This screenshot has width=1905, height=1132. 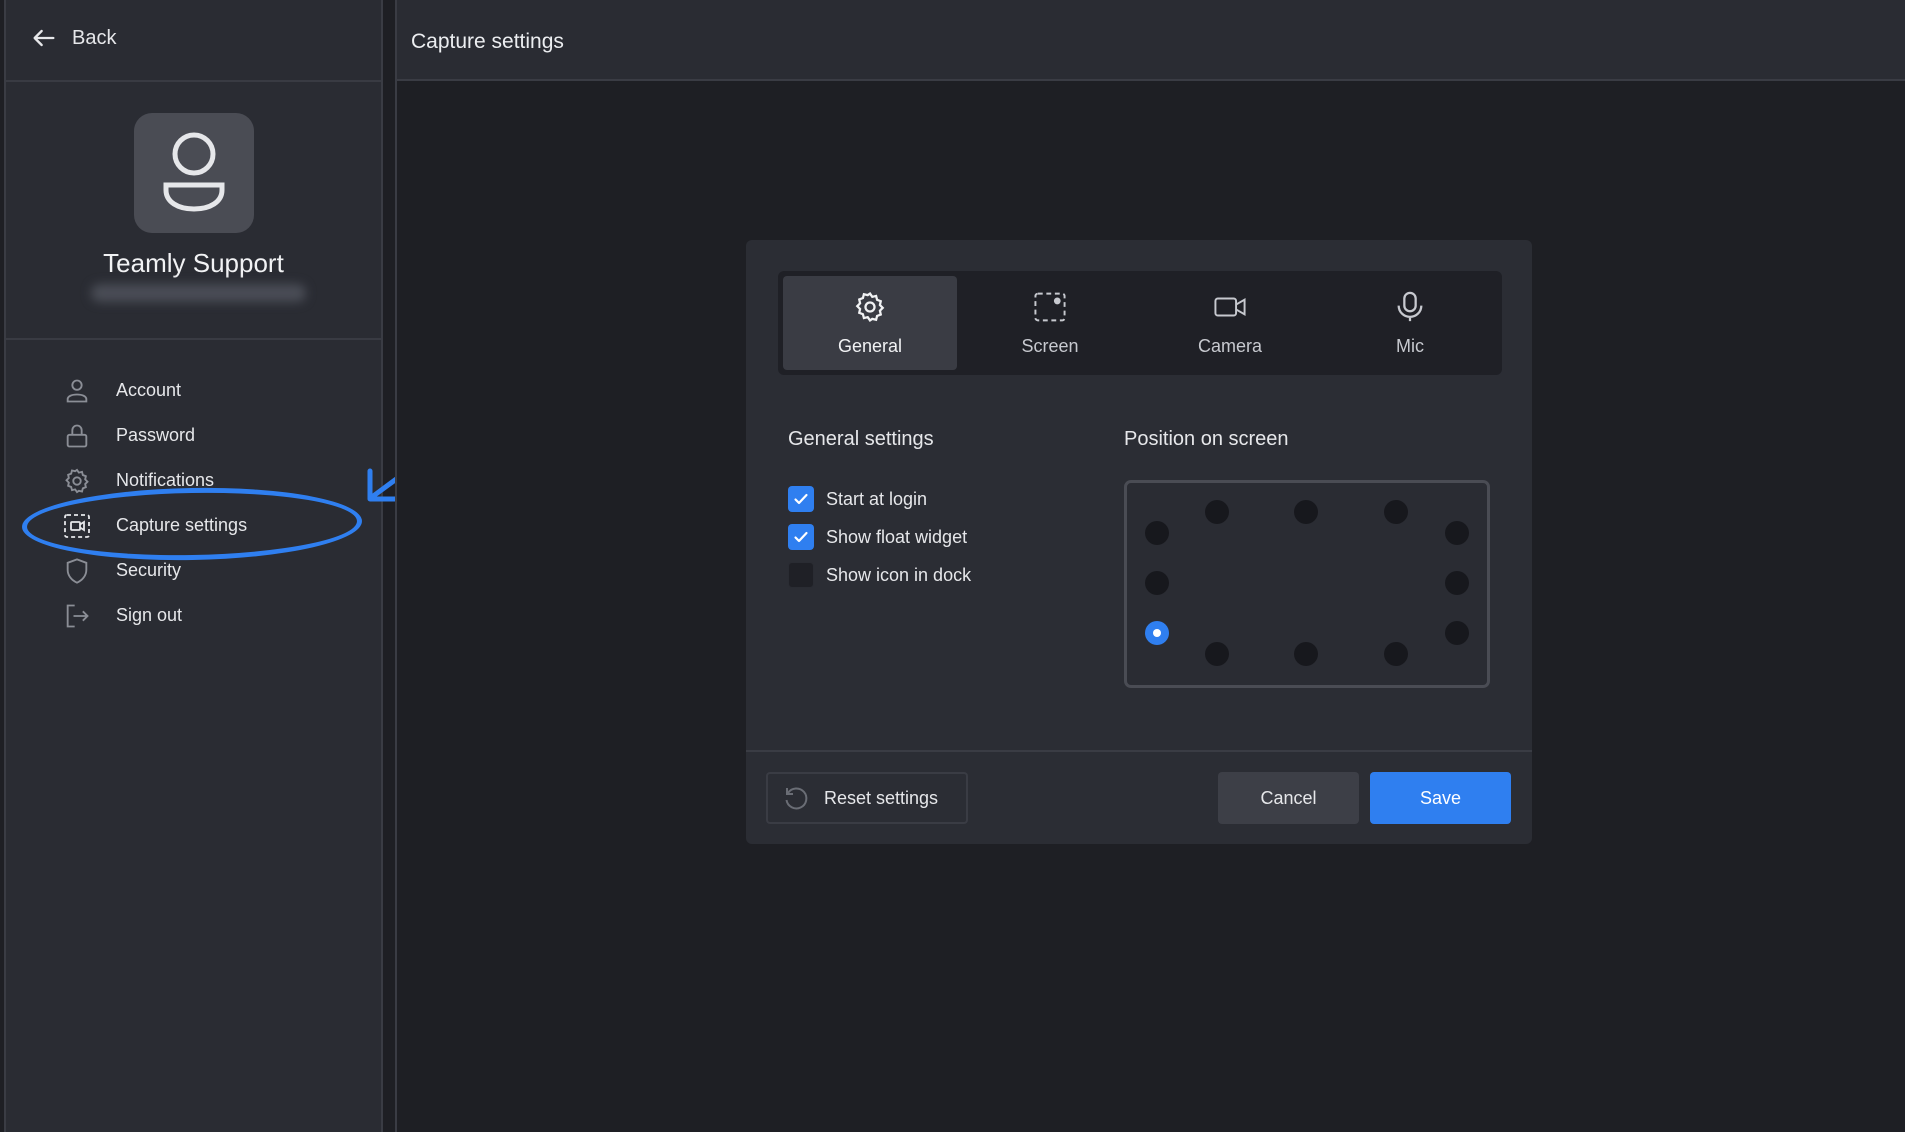 I want to click on tab-label: Camera, so click(x=1230, y=345).